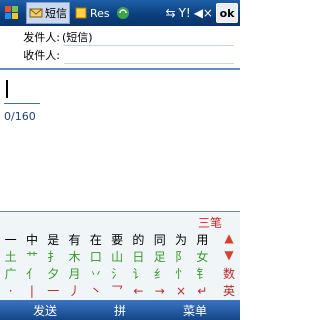 The width and height of the screenshot is (320, 320). I want to click on to-row: 收件人:, so click(120, 55).